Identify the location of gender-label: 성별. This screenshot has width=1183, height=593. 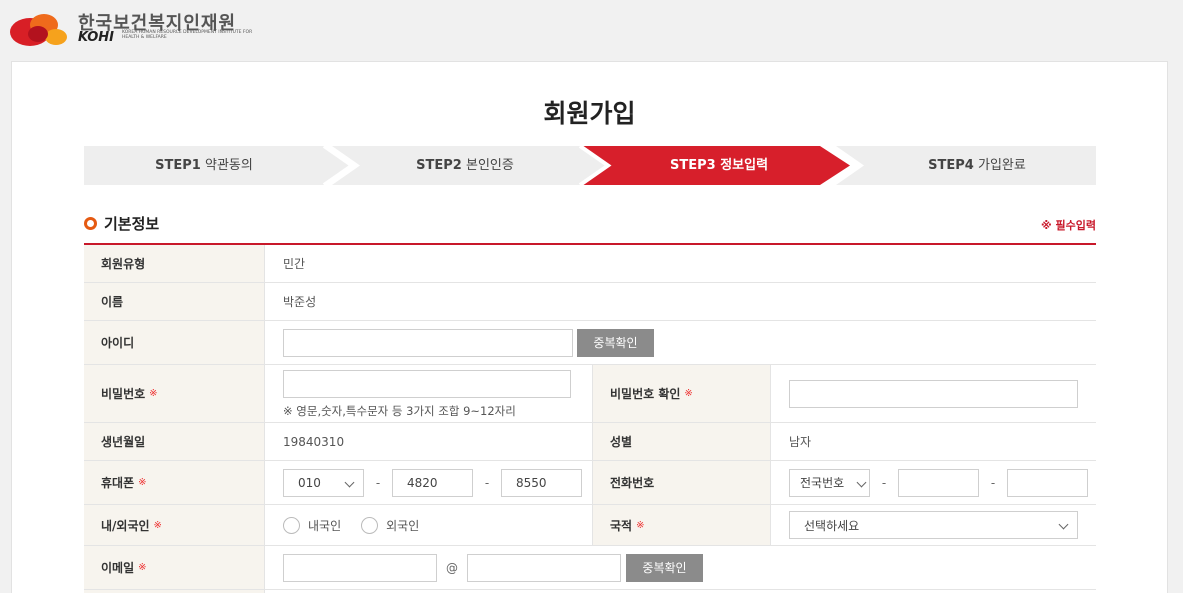
(681, 441).